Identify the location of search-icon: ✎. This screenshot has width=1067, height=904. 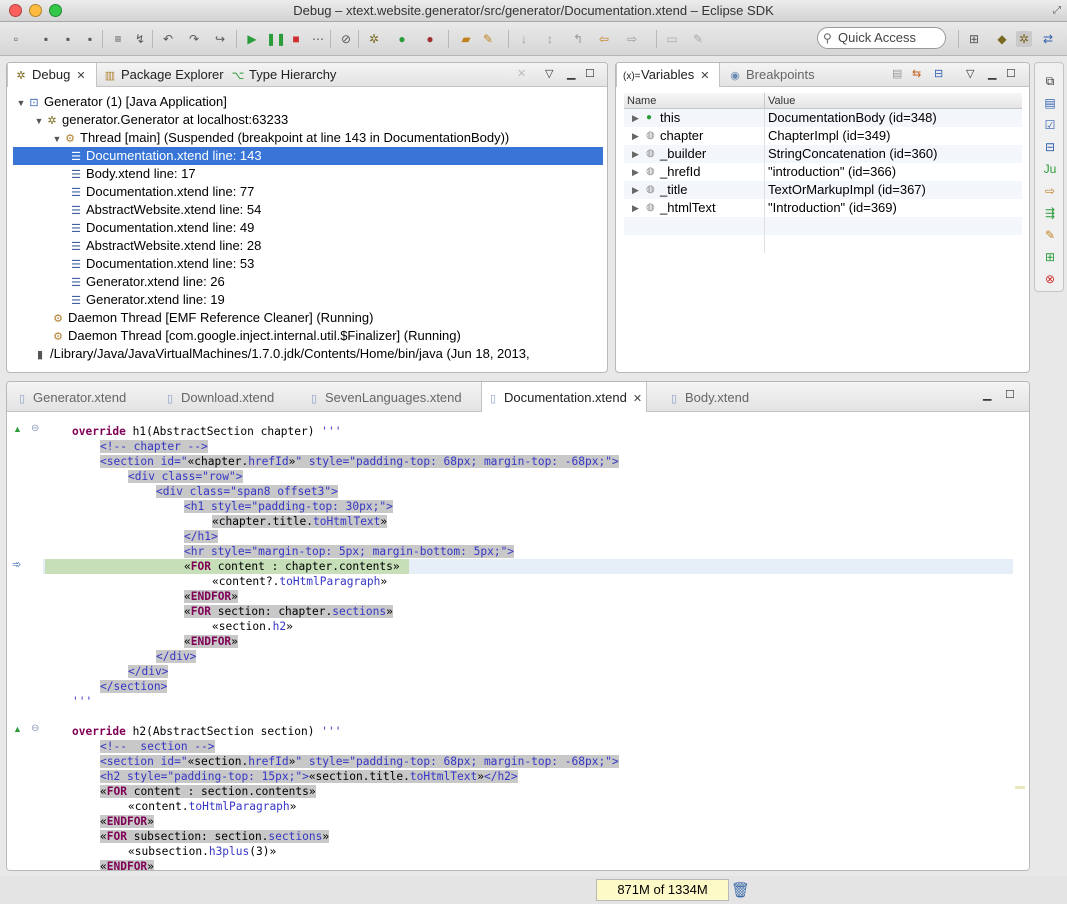
(488, 39).